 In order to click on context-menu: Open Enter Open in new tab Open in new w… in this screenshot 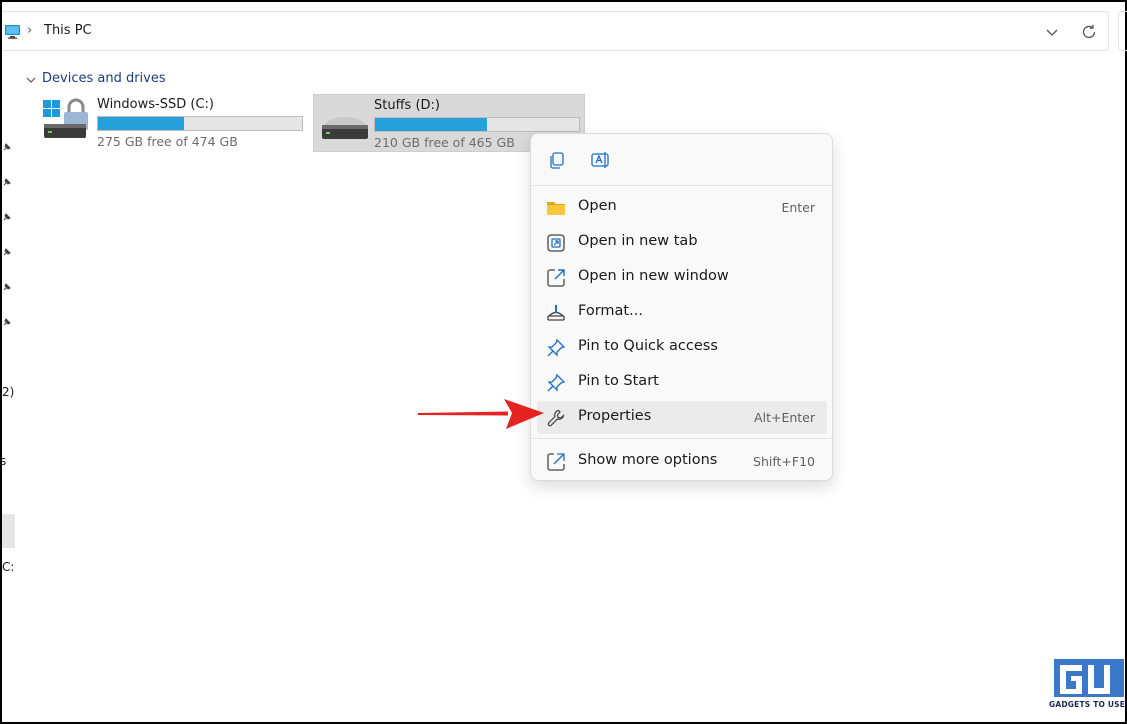, I will do `click(681, 307)`.